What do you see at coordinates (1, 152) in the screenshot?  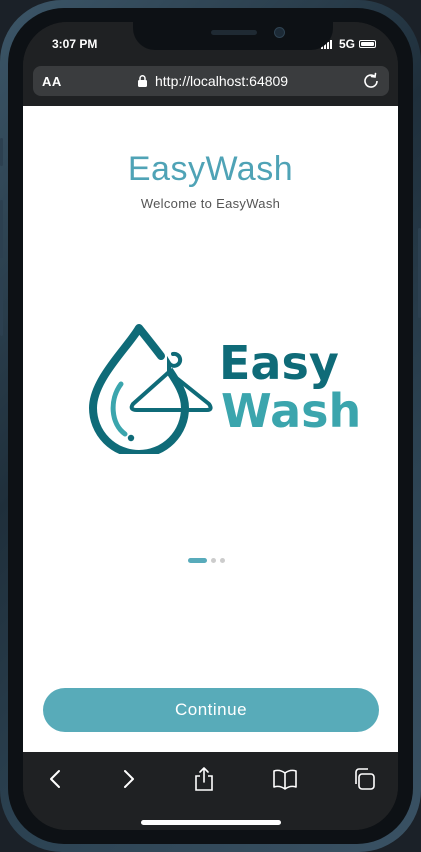 I see `mute-switch` at bounding box center [1, 152].